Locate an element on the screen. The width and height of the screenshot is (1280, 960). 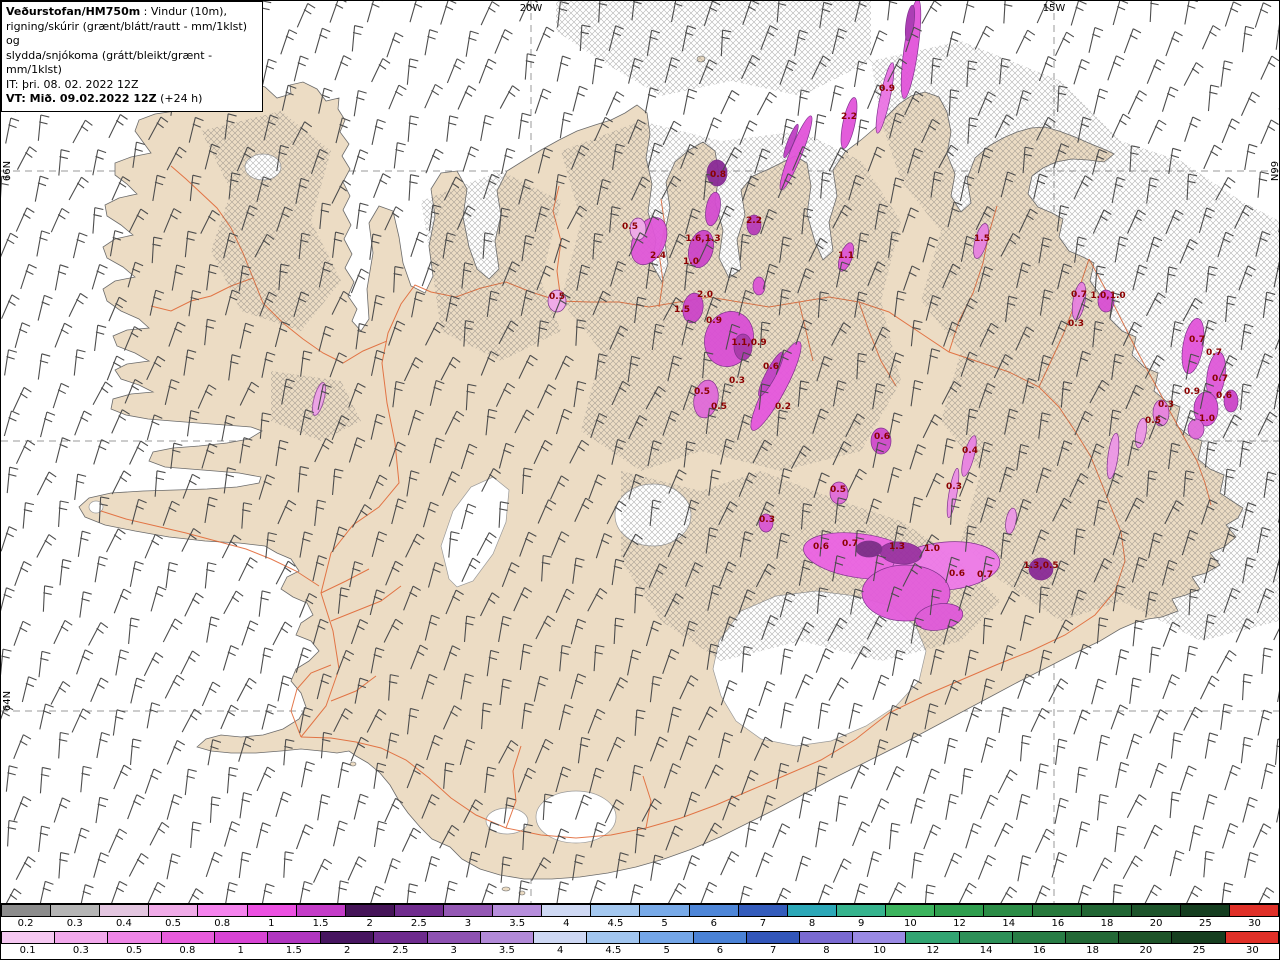
glacier-snaefellsjokull is located at coordinates (96, 507).